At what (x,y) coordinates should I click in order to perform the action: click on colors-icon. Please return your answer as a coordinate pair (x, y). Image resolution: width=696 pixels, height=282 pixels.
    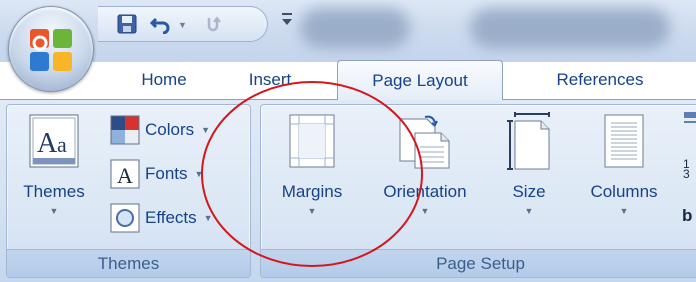
    Looking at the image, I should click on (125, 130).